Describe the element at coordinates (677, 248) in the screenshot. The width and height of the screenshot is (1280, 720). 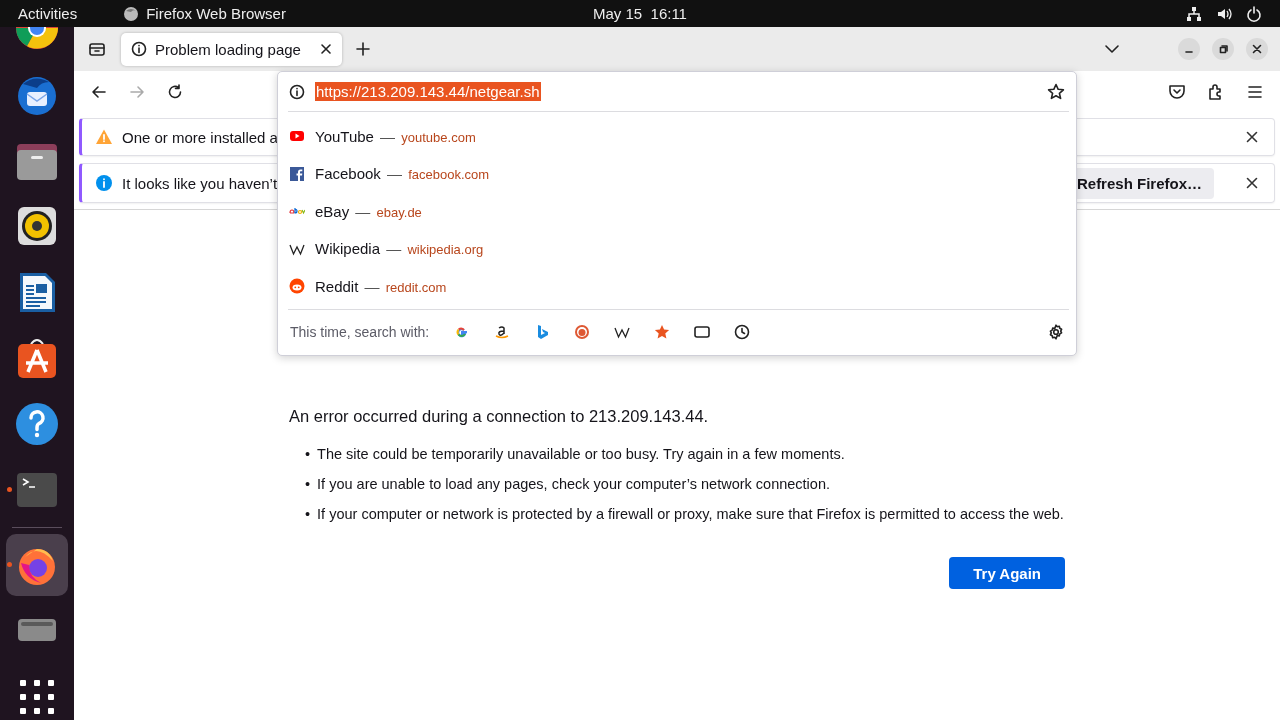
I see `suggestion-item: Wikipedia — wikipedia.org` at that location.